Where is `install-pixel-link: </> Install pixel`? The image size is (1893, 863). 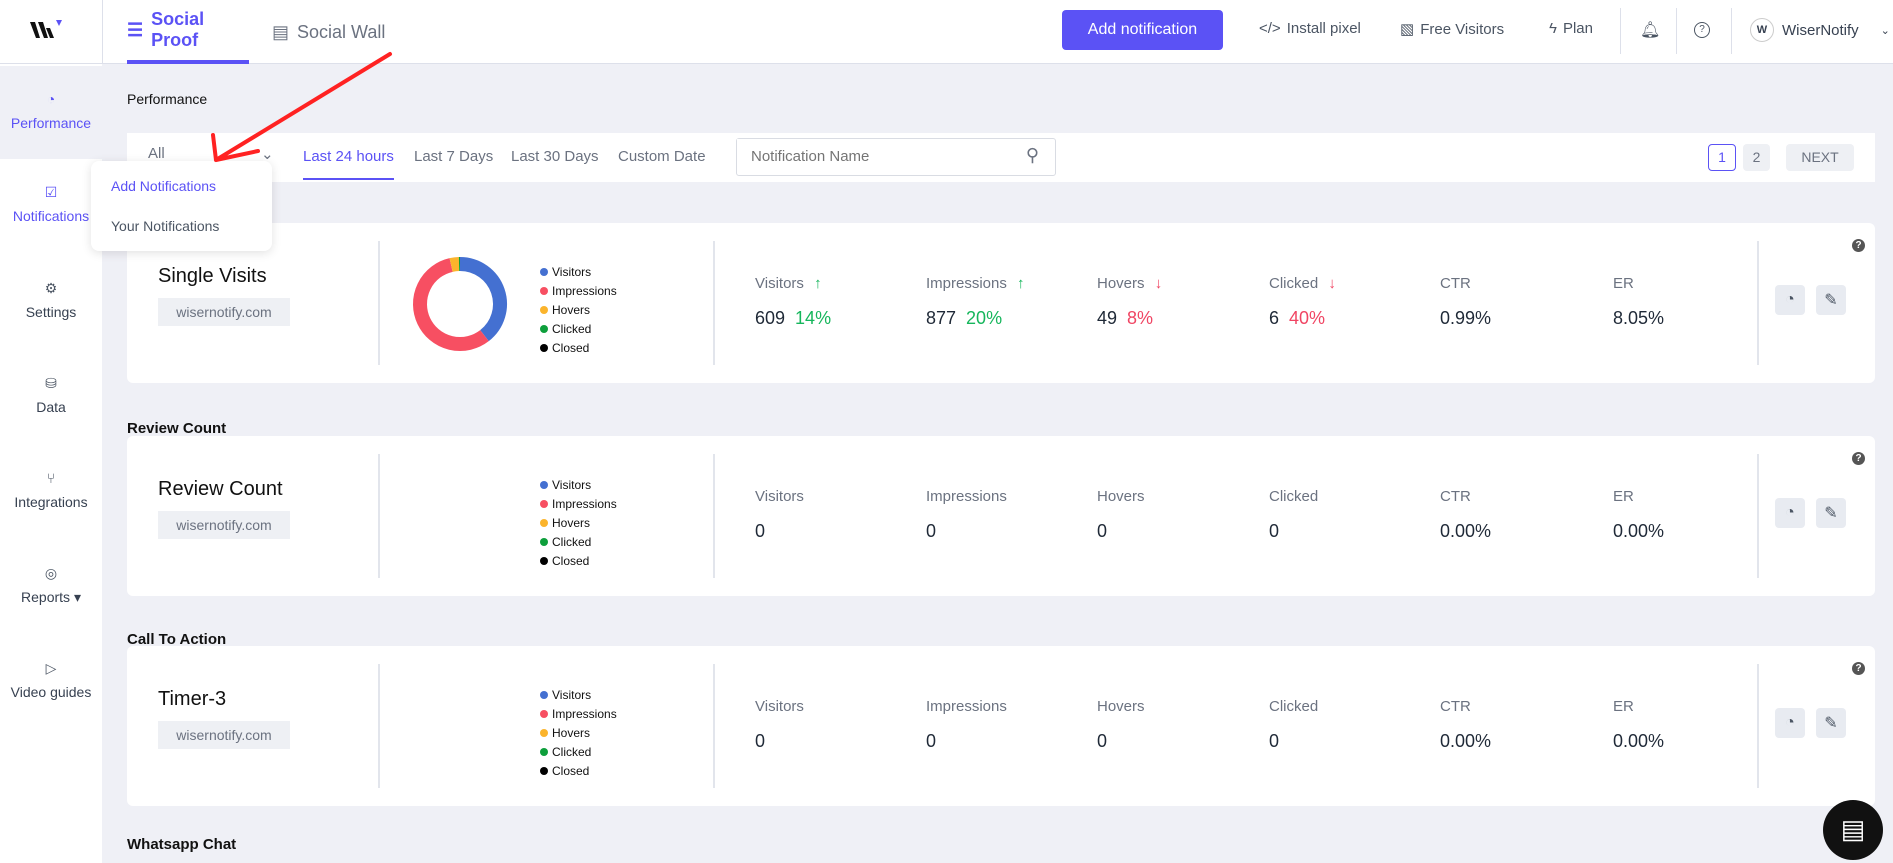
install-pixel-link: </> Install pixel is located at coordinates (1310, 28).